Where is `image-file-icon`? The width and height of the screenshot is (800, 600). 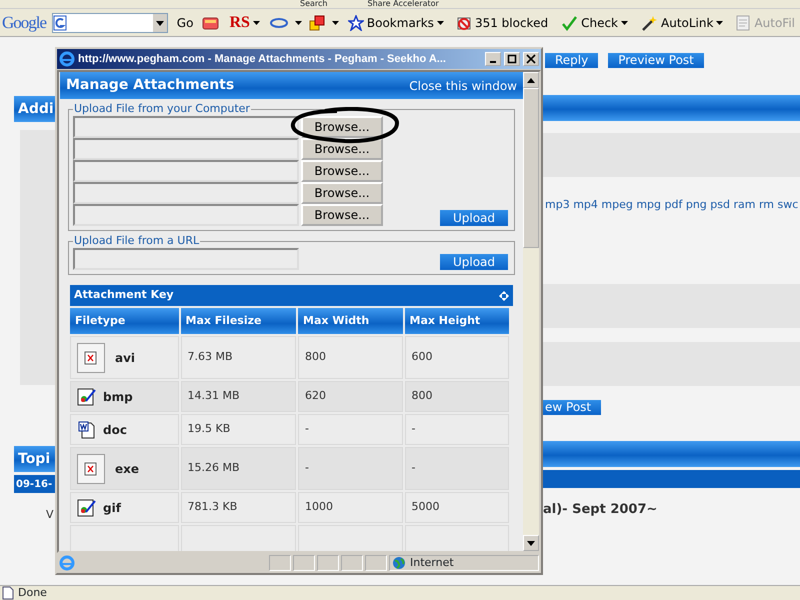 image-file-icon is located at coordinates (87, 508).